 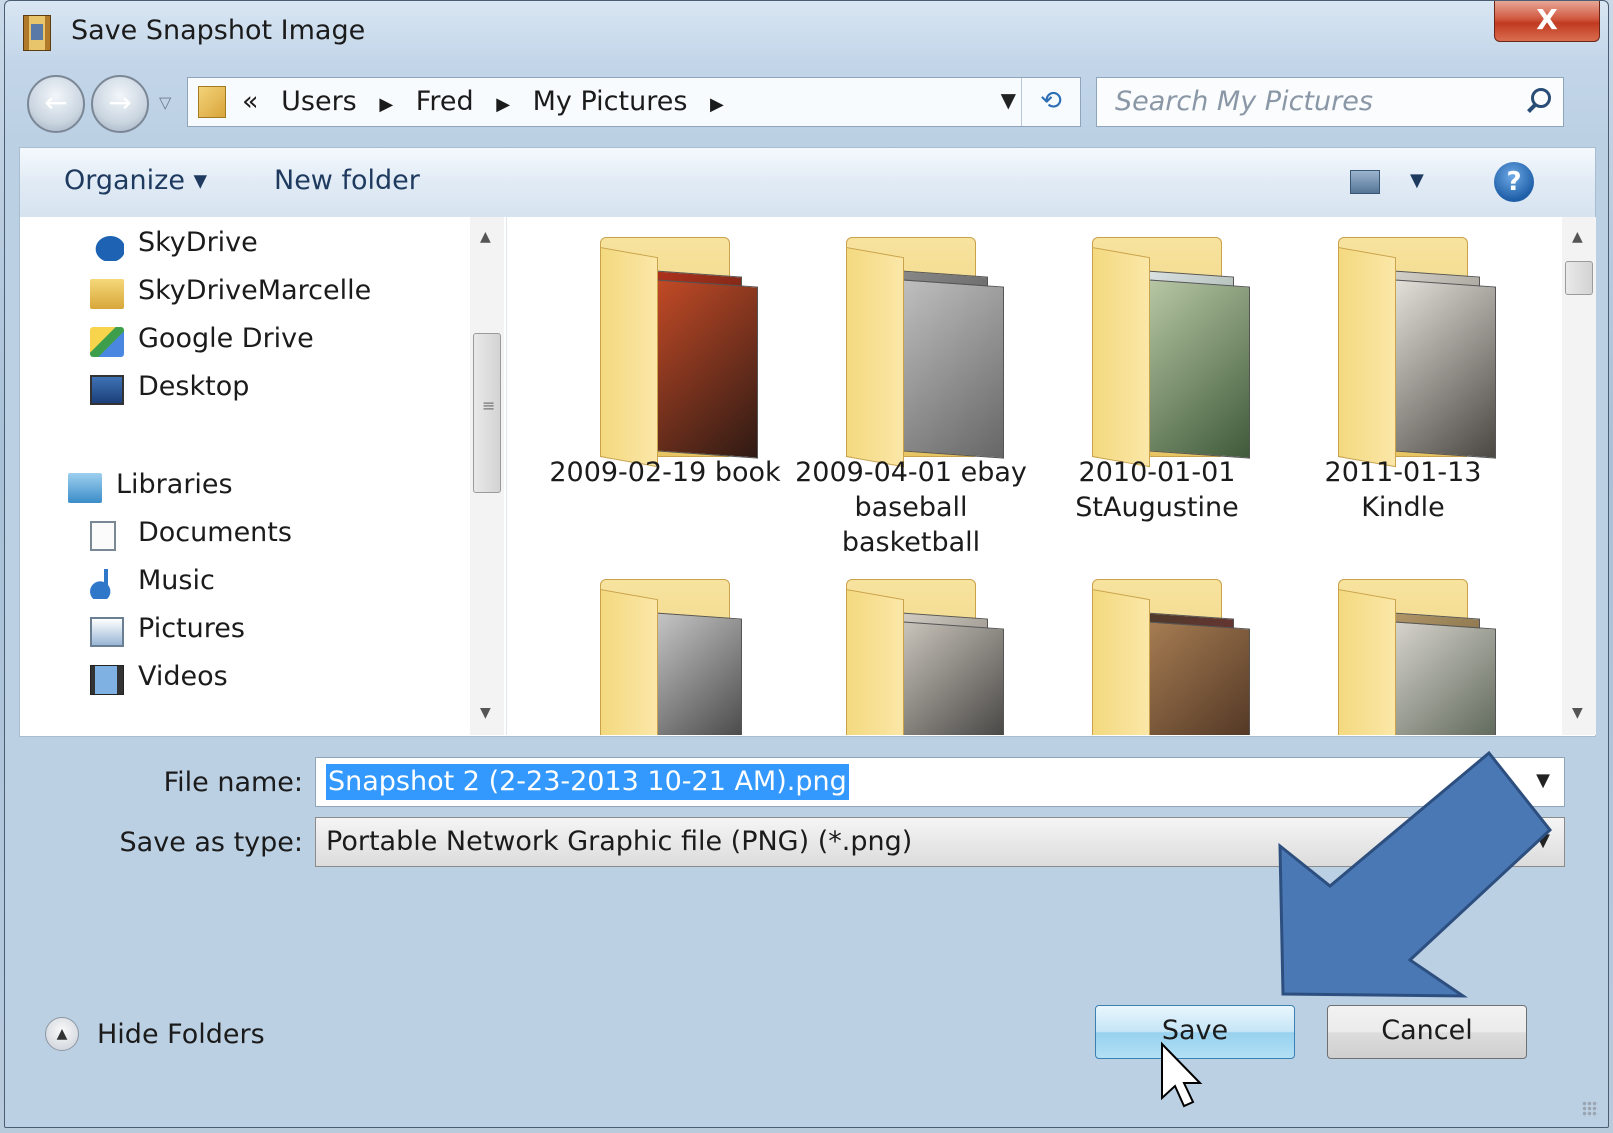 What do you see at coordinates (610, 101) in the screenshot?
I see `breadcrumb-my-pictures: My Pictures` at bounding box center [610, 101].